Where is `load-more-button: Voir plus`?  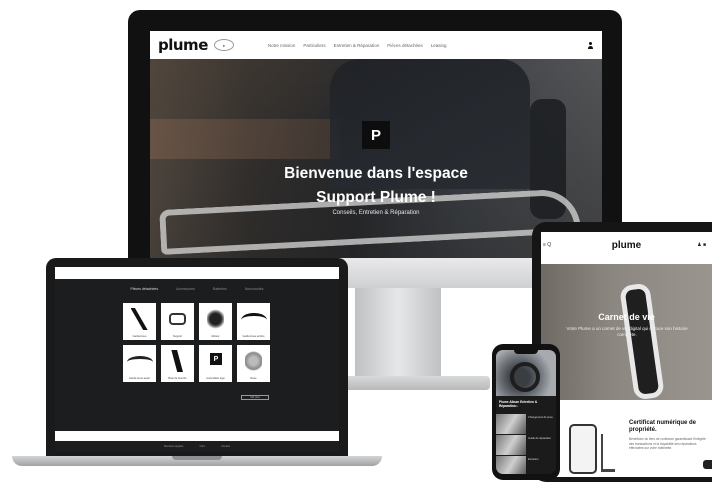 load-more-button: Voir plus is located at coordinates (255, 397).